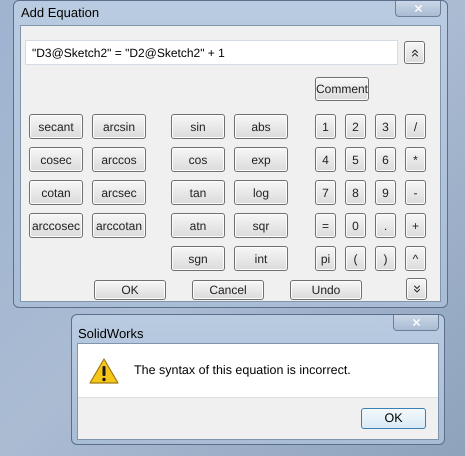 The image size is (465, 456). I want to click on keypad-key: sqr, so click(261, 225).